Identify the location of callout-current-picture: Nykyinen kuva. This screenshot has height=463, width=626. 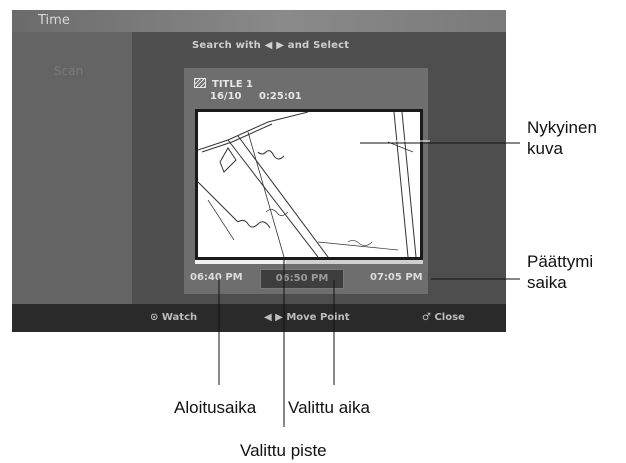
(562, 138).